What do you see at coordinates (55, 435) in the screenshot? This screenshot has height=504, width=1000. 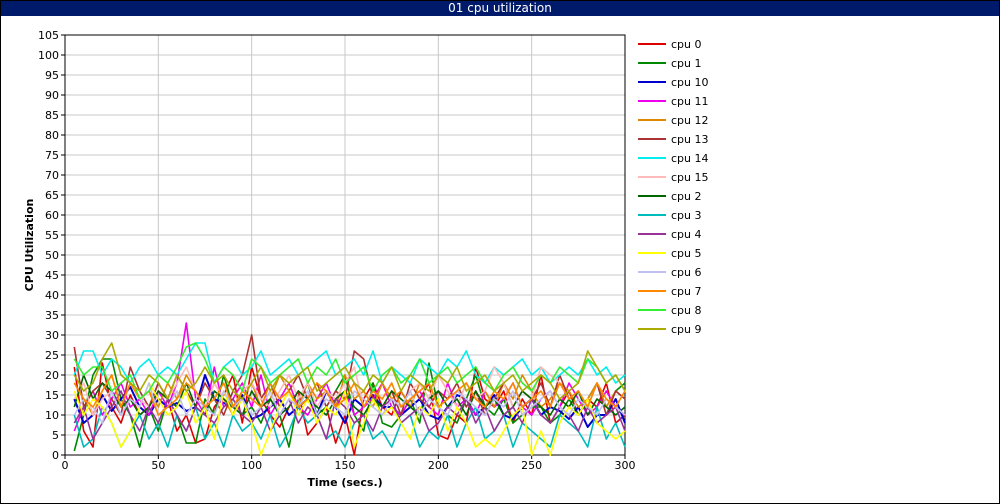 I see `y-tick-label: 5` at bounding box center [55, 435].